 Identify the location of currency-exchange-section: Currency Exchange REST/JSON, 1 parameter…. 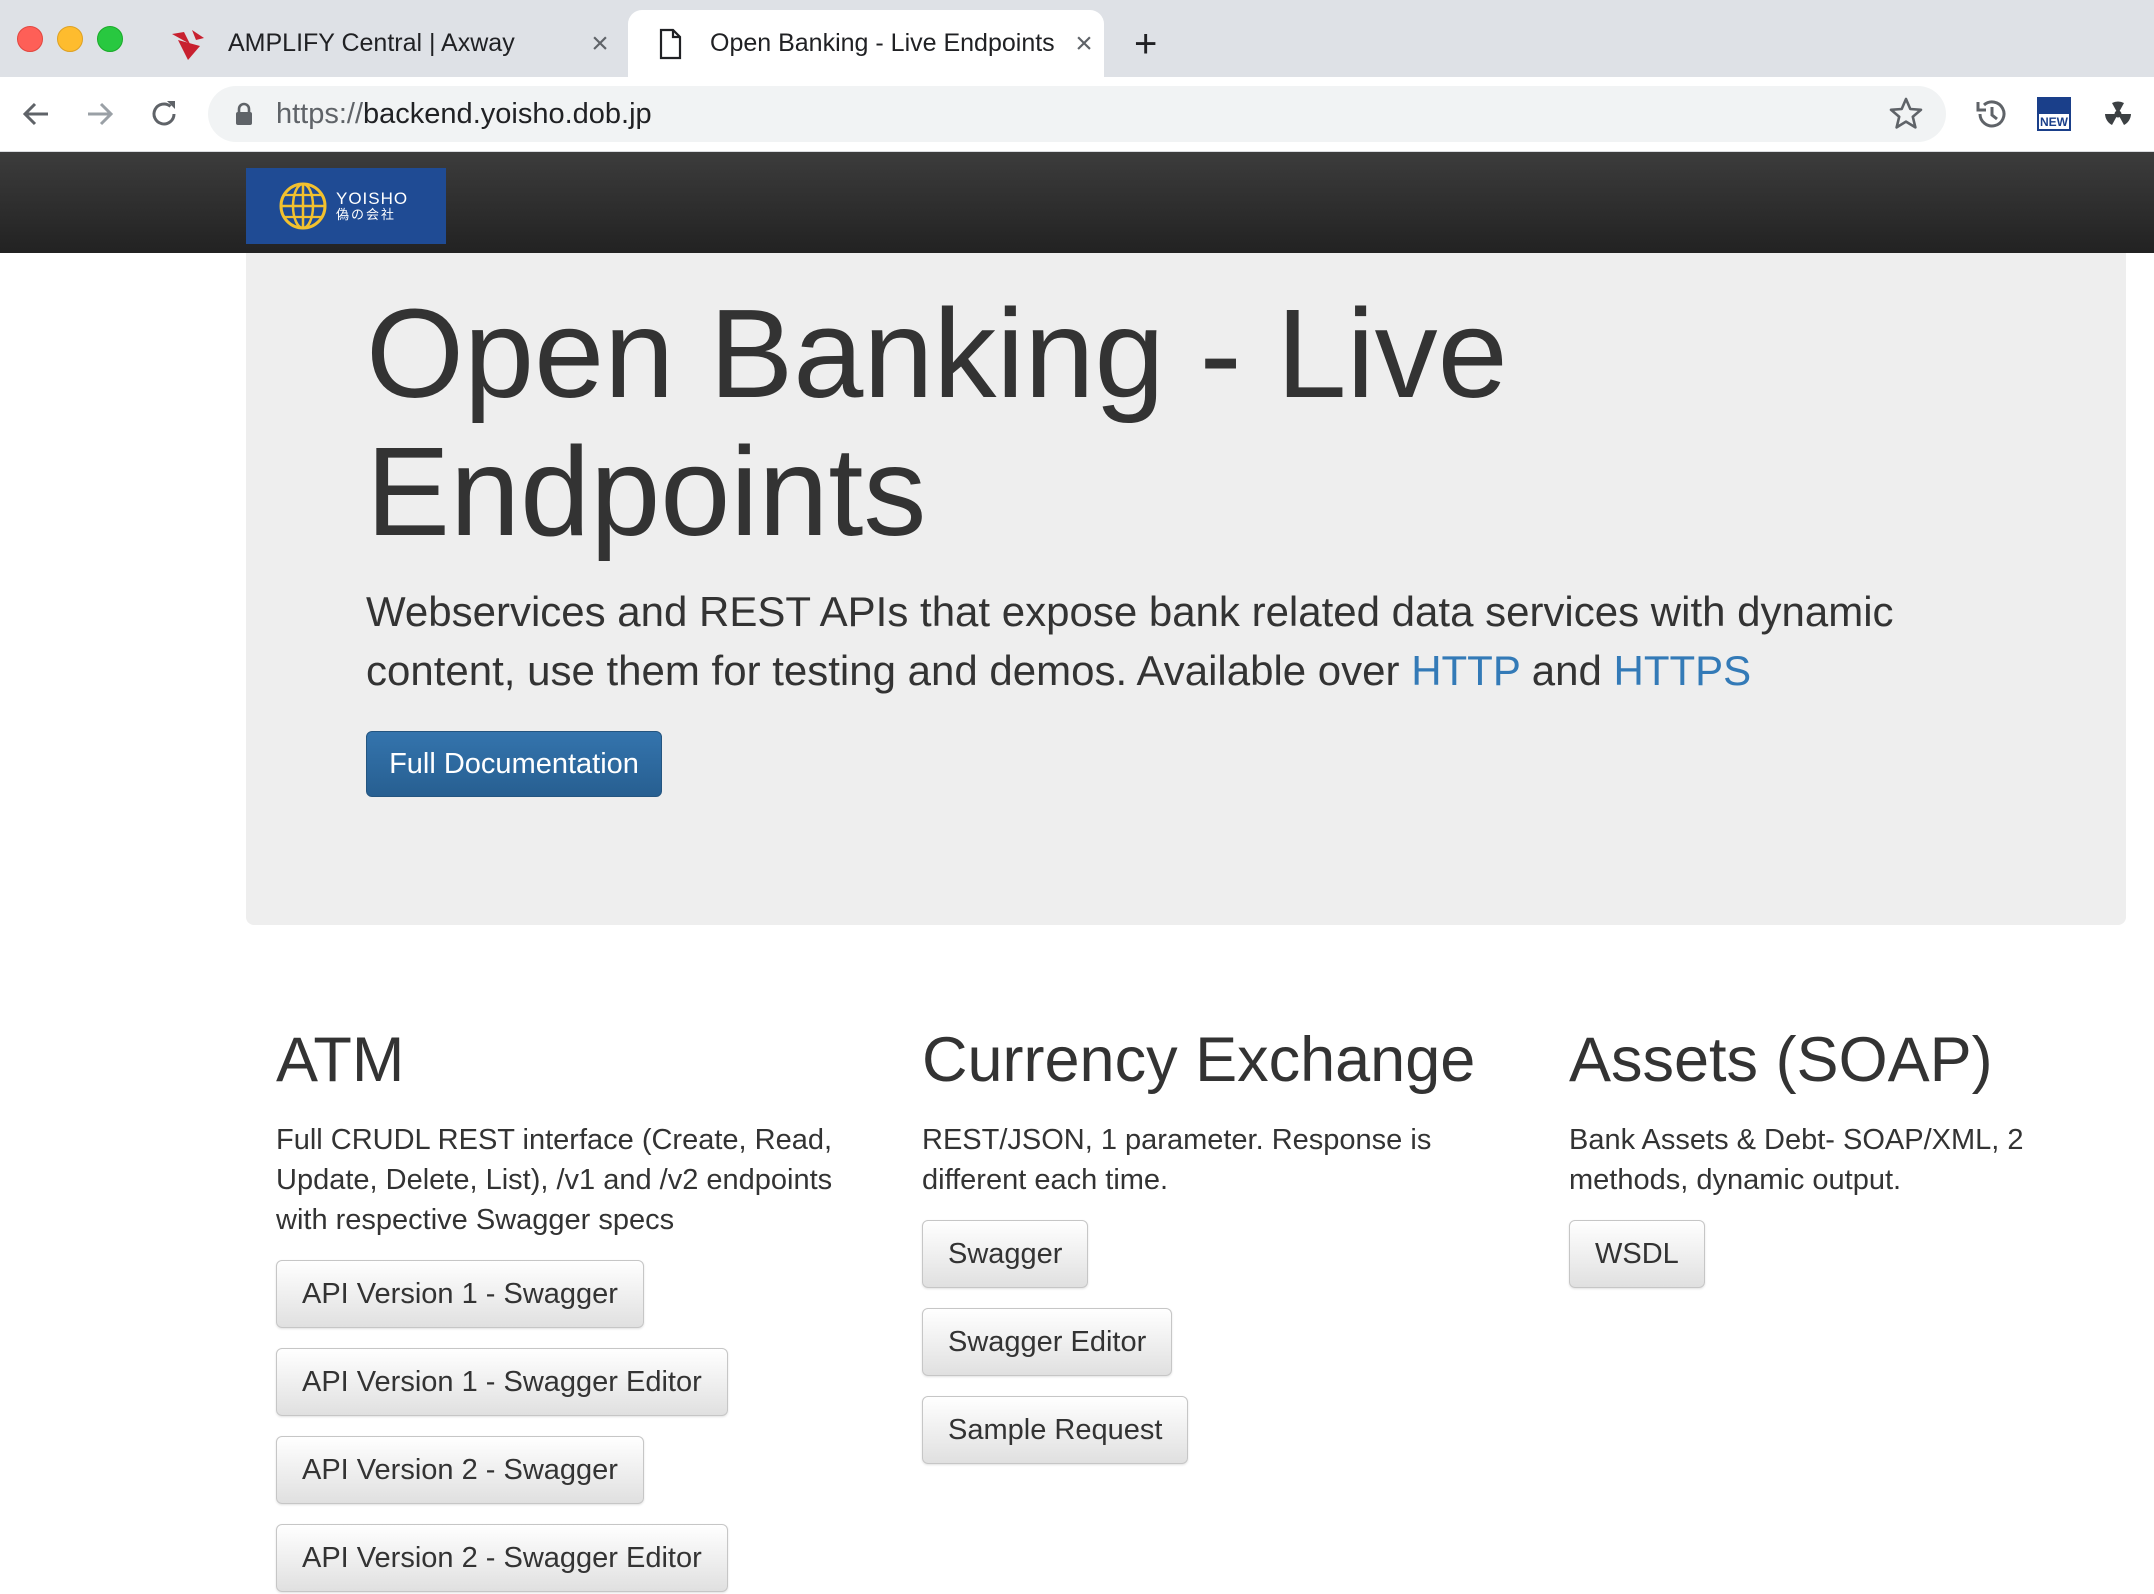
(1207, 1242).